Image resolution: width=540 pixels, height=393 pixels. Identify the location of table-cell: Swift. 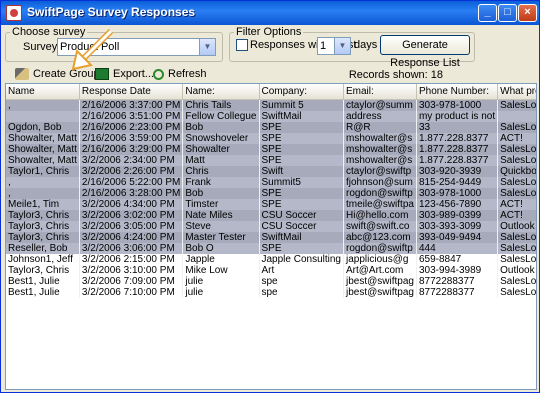
(301, 171).